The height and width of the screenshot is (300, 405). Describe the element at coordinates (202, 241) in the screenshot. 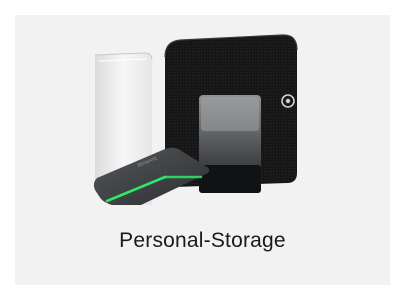

I see `card-label: Personal-Storage` at that location.